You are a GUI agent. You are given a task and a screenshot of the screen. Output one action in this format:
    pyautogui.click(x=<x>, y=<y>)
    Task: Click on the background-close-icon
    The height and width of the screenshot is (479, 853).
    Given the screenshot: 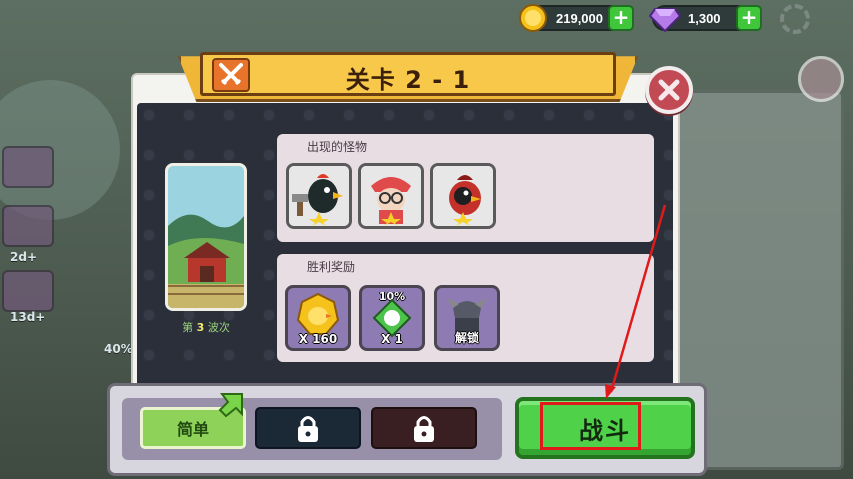 What is the action you would take?
    pyautogui.click(x=821, y=79)
    